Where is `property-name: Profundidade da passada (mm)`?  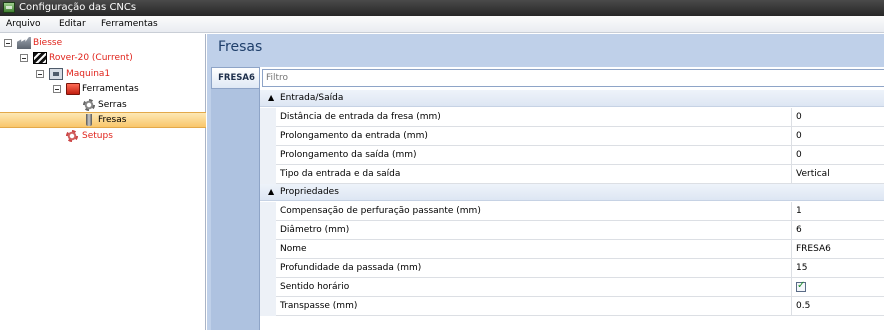
property-name: Profundidade da passada (mm) is located at coordinates (351, 268).